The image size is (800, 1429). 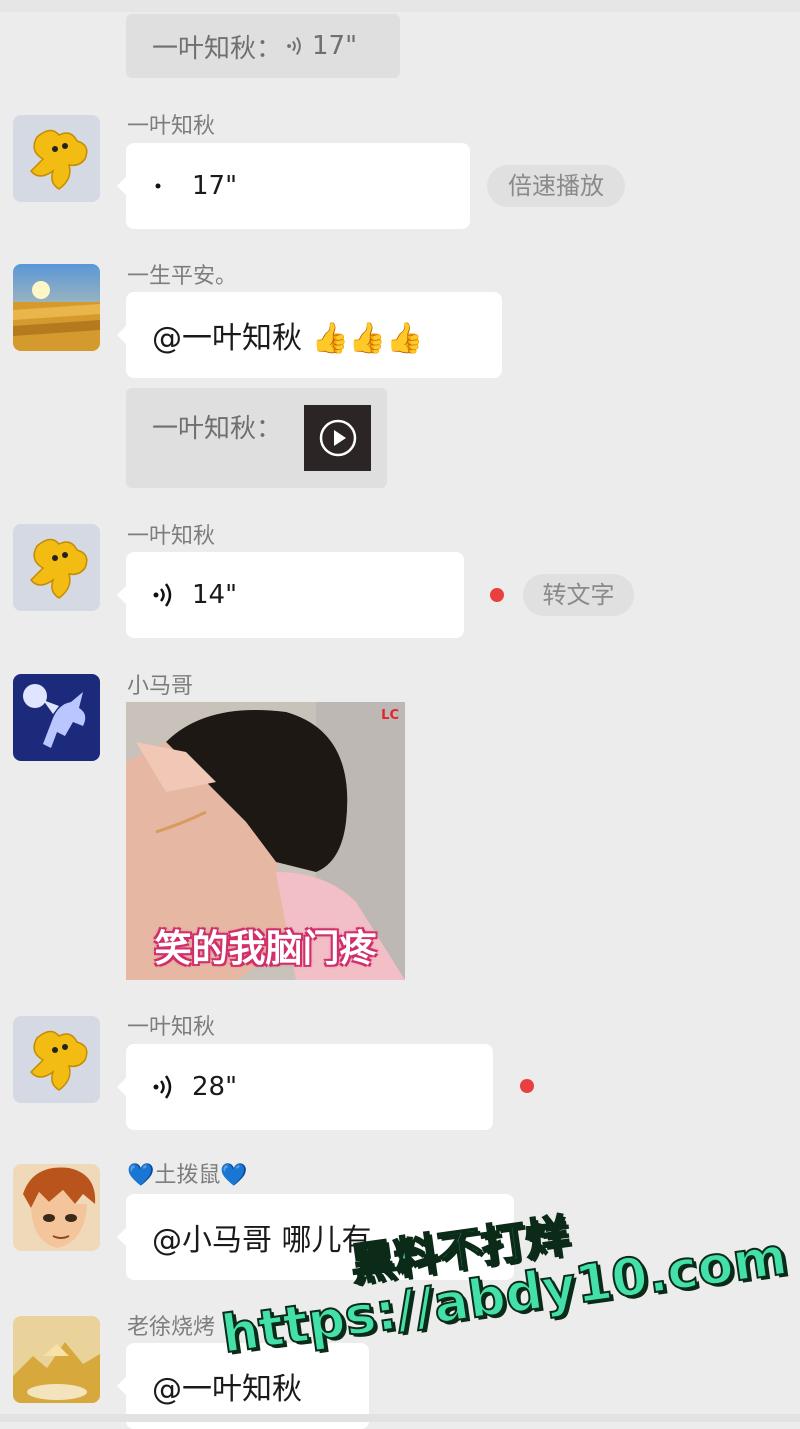 I want to click on sticker-image: LC 笑的我脑门疼, so click(x=265, y=841).